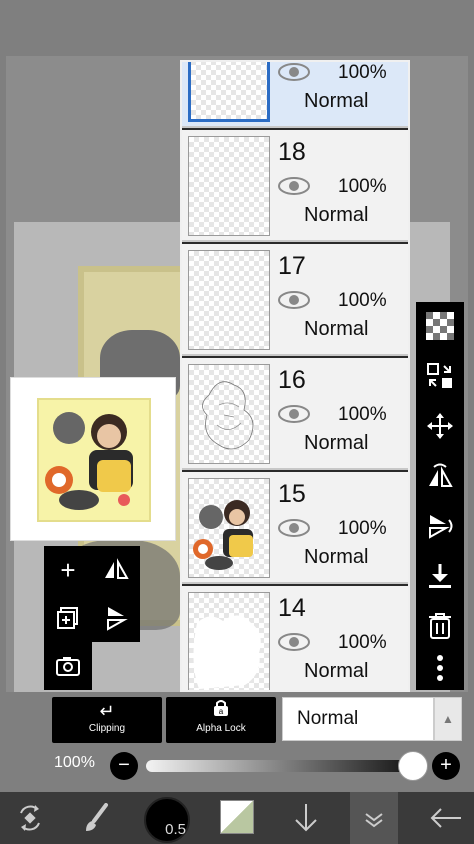  Describe the element at coordinates (107, 711) in the screenshot. I see `clipping-icon: ↵` at that location.